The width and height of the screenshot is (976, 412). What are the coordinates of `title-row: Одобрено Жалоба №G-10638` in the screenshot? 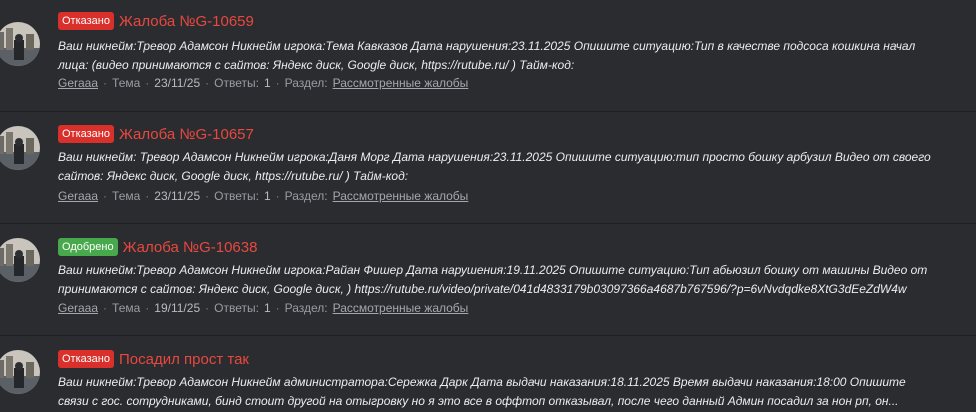 It's located at (157, 247).